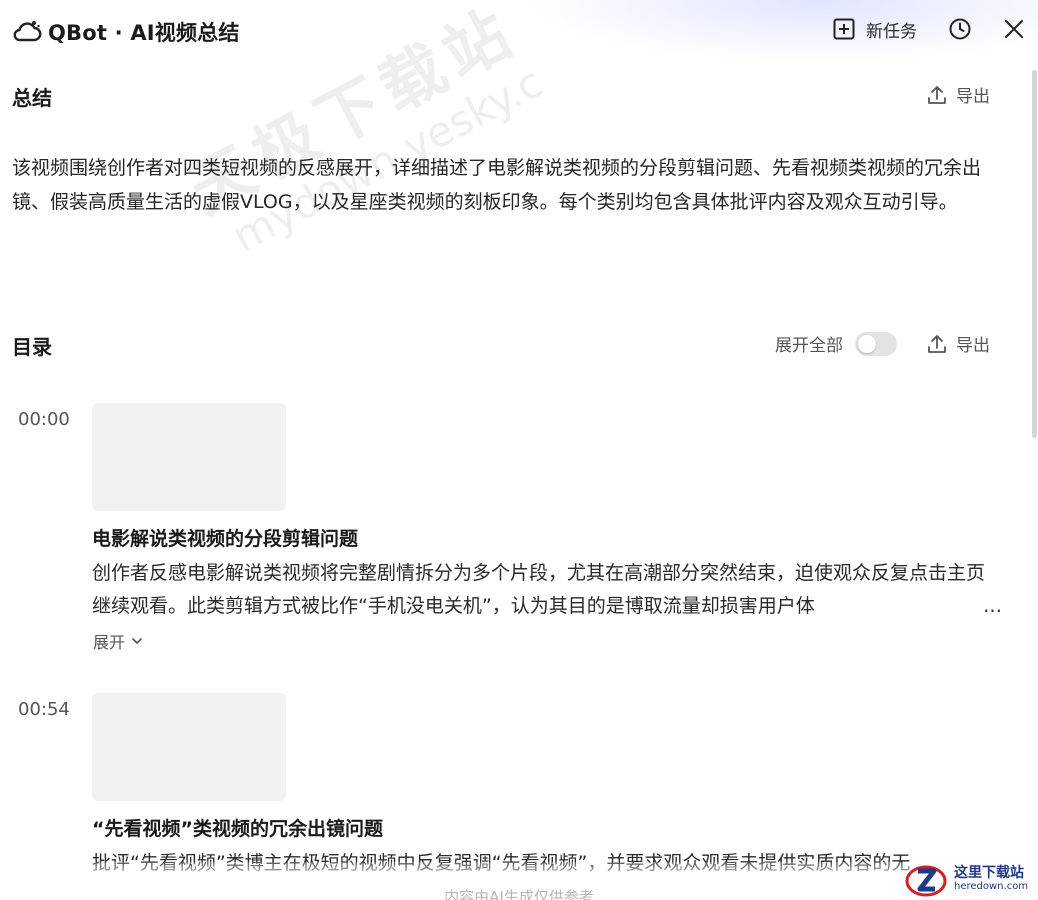  Describe the element at coordinates (809, 346) in the screenshot. I see `expand-all-label: 展开全部` at that location.